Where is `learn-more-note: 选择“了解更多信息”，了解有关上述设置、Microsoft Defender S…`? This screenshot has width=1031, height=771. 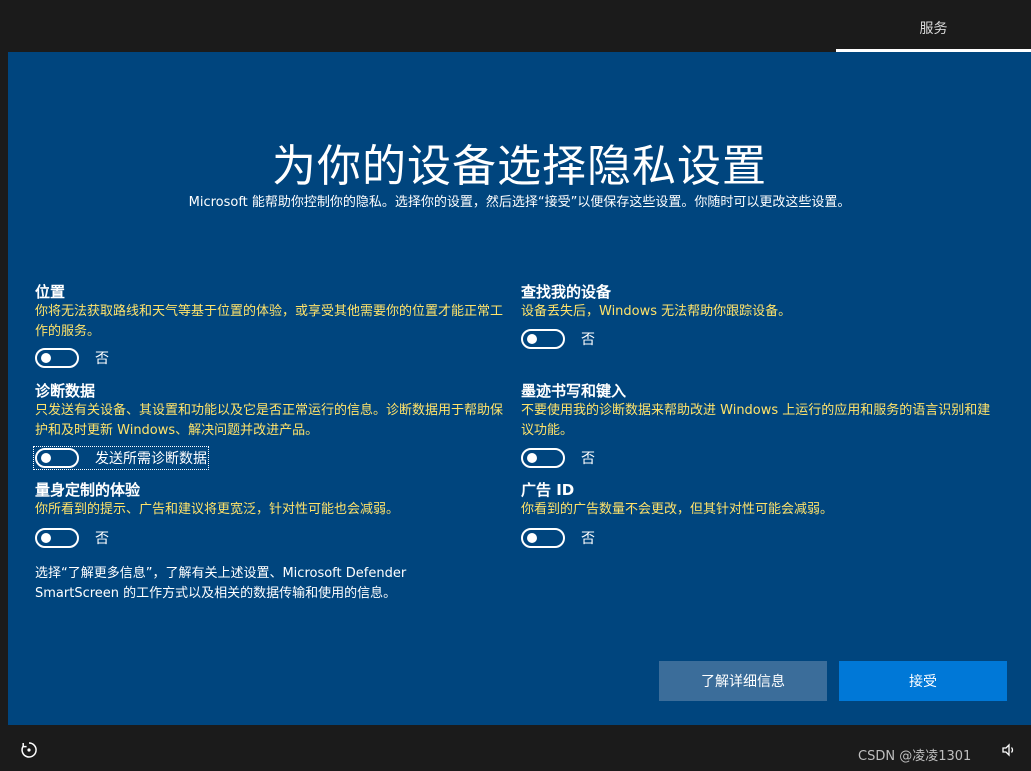
learn-more-note: 选择“了解更多信息”，了解有关上述设置、Microsoft Defender S… is located at coordinates (221, 583).